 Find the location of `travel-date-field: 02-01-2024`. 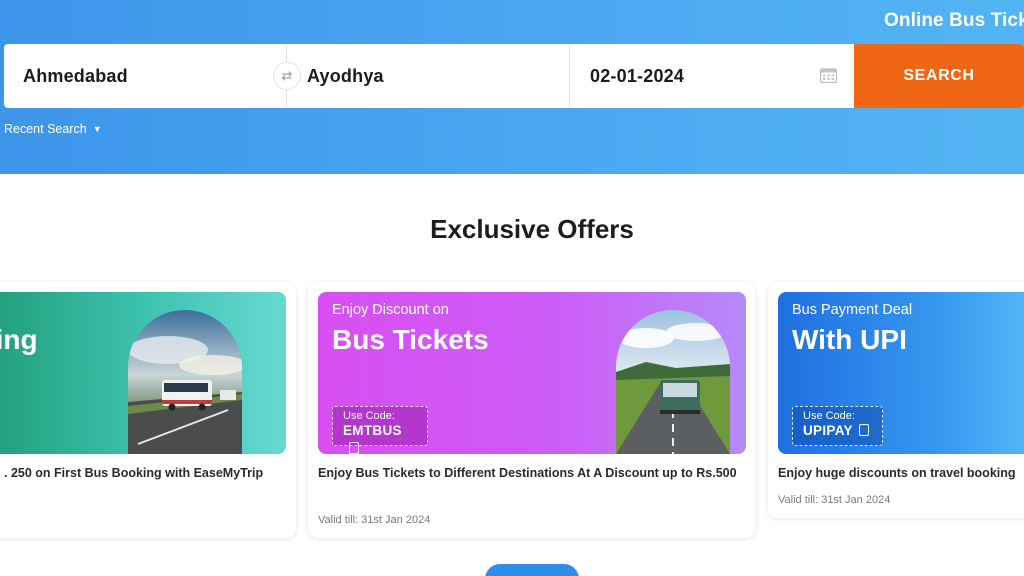

travel-date-field: 02-01-2024 is located at coordinates (712, 76).